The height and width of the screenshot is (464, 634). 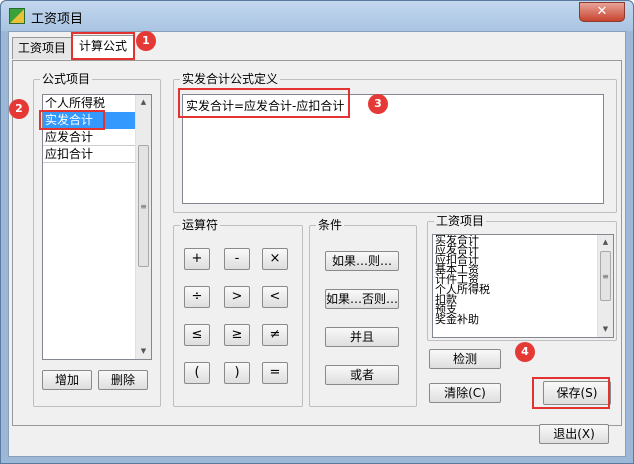 What do you see at coordinates (523, 319) in the screenshot?
I see `list-item: 奖金补助` at bounding box center [523, 319].